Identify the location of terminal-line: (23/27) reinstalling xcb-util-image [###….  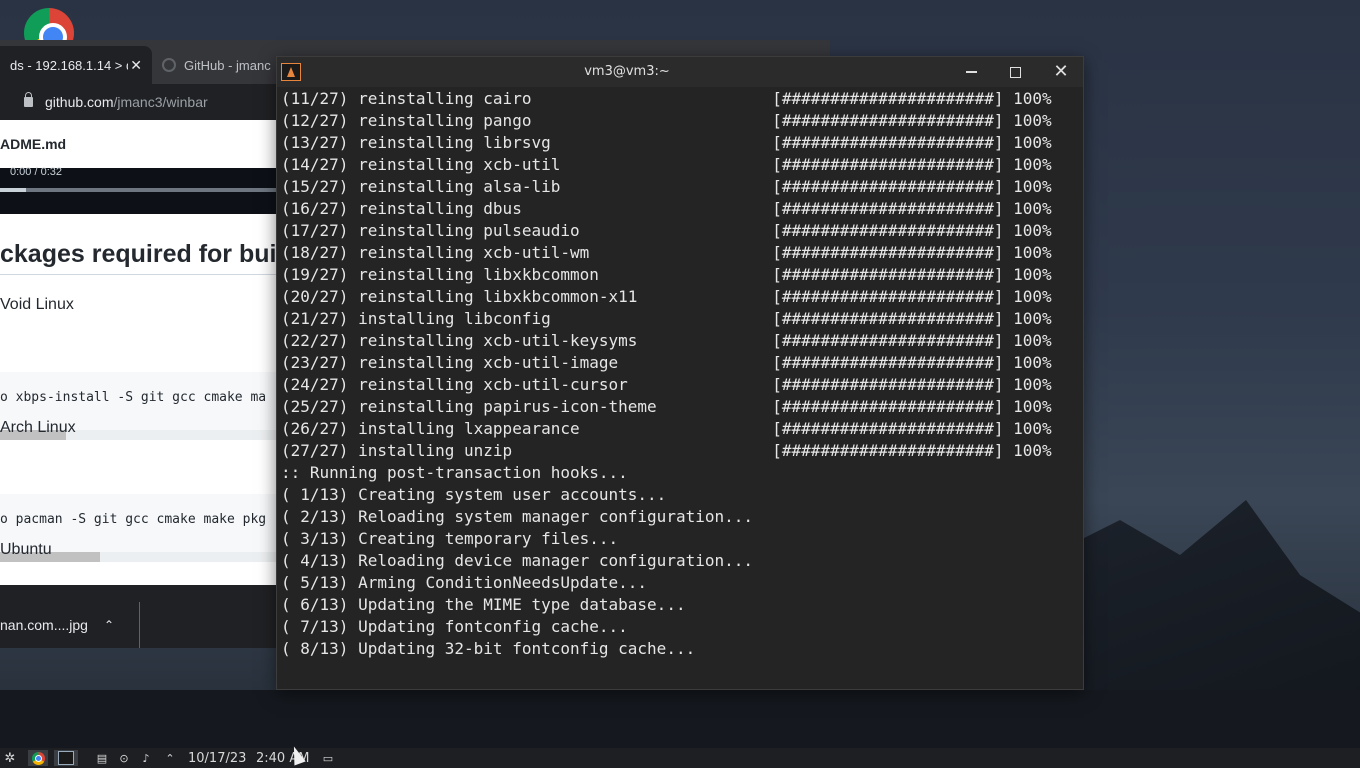
(666, 362).